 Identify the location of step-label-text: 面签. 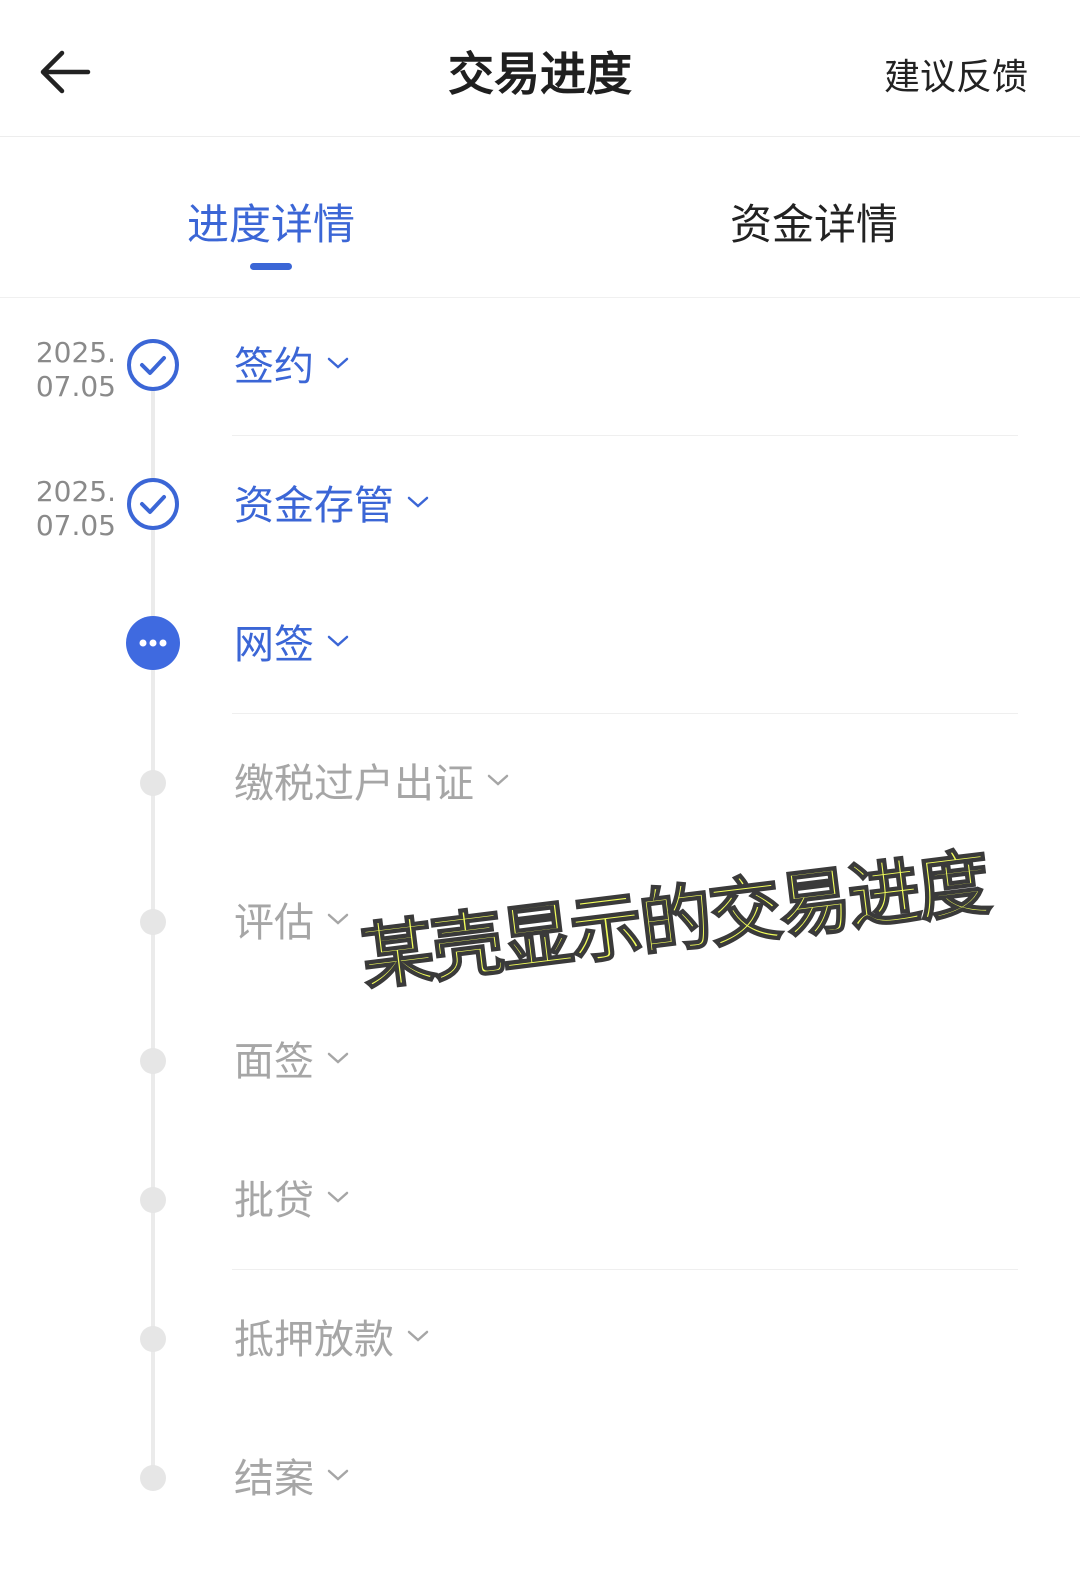
(274, 1062).